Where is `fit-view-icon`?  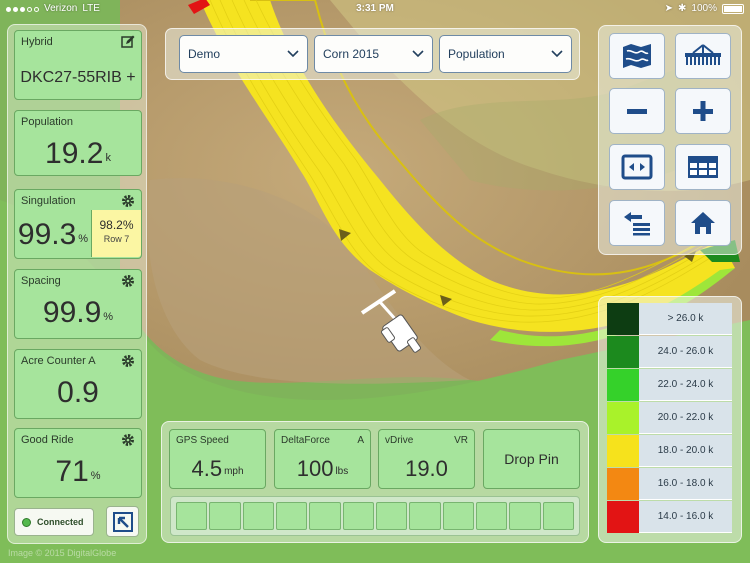 fit-view-icon is located at coordinates (637, 167).